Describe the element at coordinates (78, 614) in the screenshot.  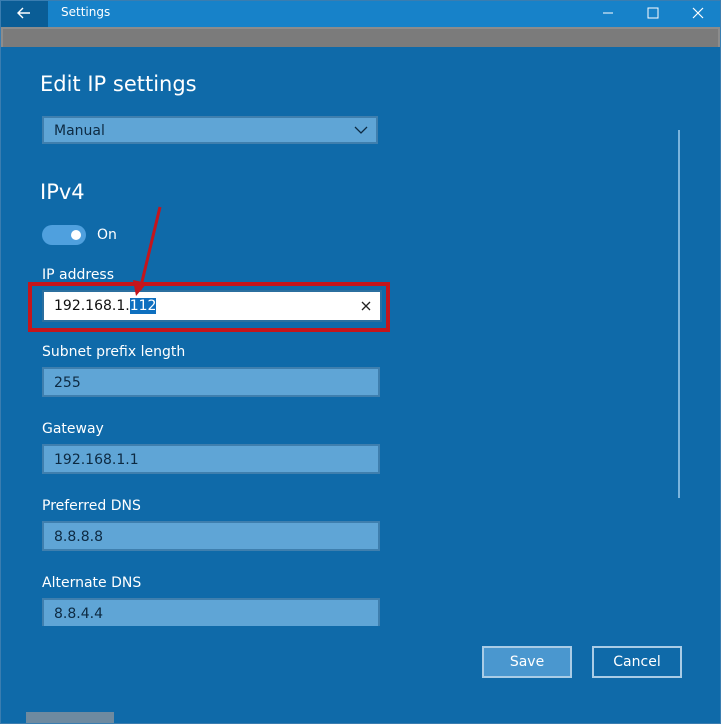
I see `alternate-dns-value: 8.8.4.4` at that location.